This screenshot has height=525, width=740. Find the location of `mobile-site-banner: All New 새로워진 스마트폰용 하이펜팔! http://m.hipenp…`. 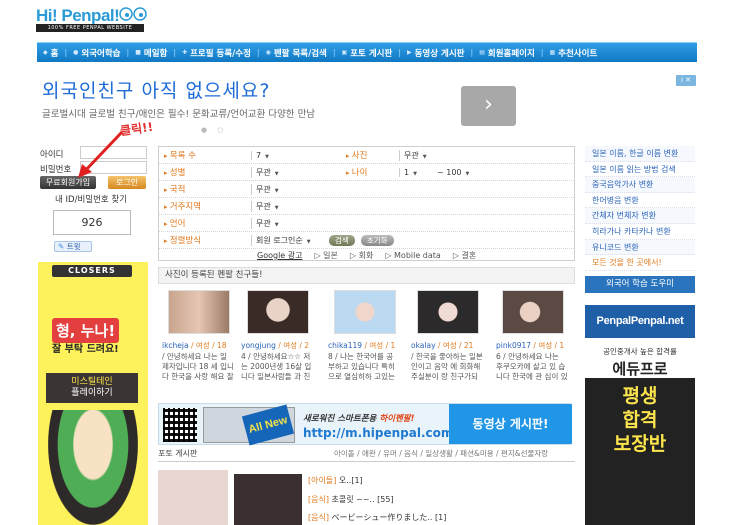

mobile-site-banner: All New 새로워진 스마트폰용 하이펜팔! http://m.hipenp… is located at coordinates (365, 424).